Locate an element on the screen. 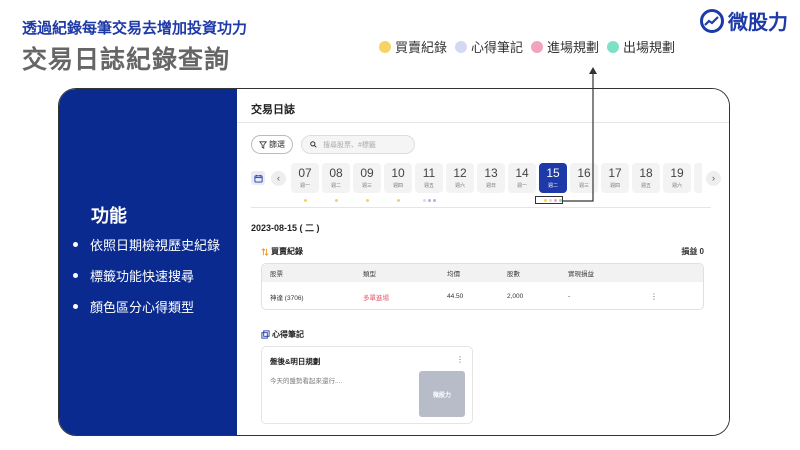  day-number: 09 is located at coordinates (367, 173).